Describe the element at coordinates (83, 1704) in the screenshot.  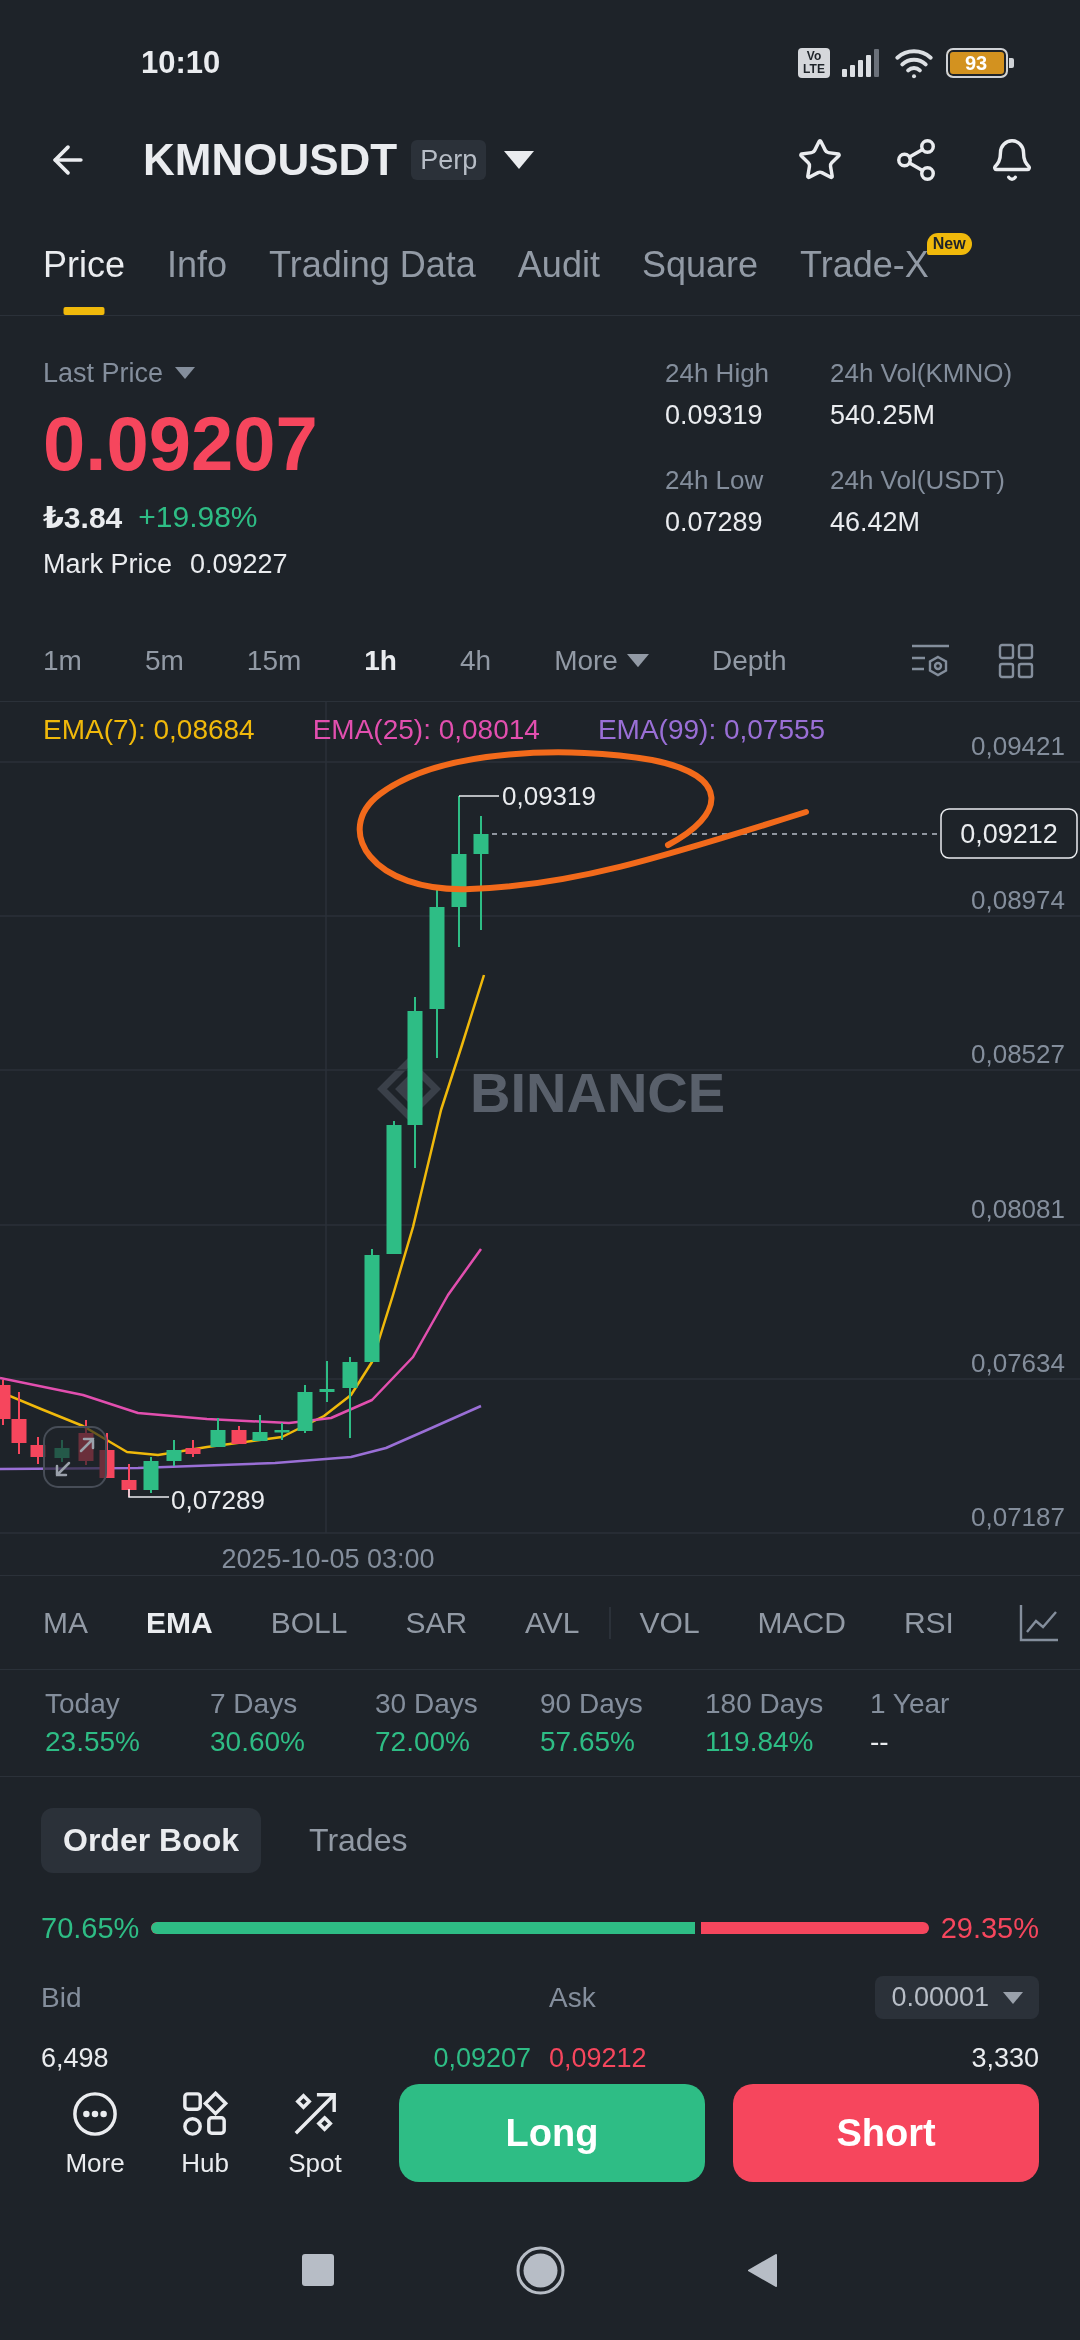
I see `period-label: Today` at that location.